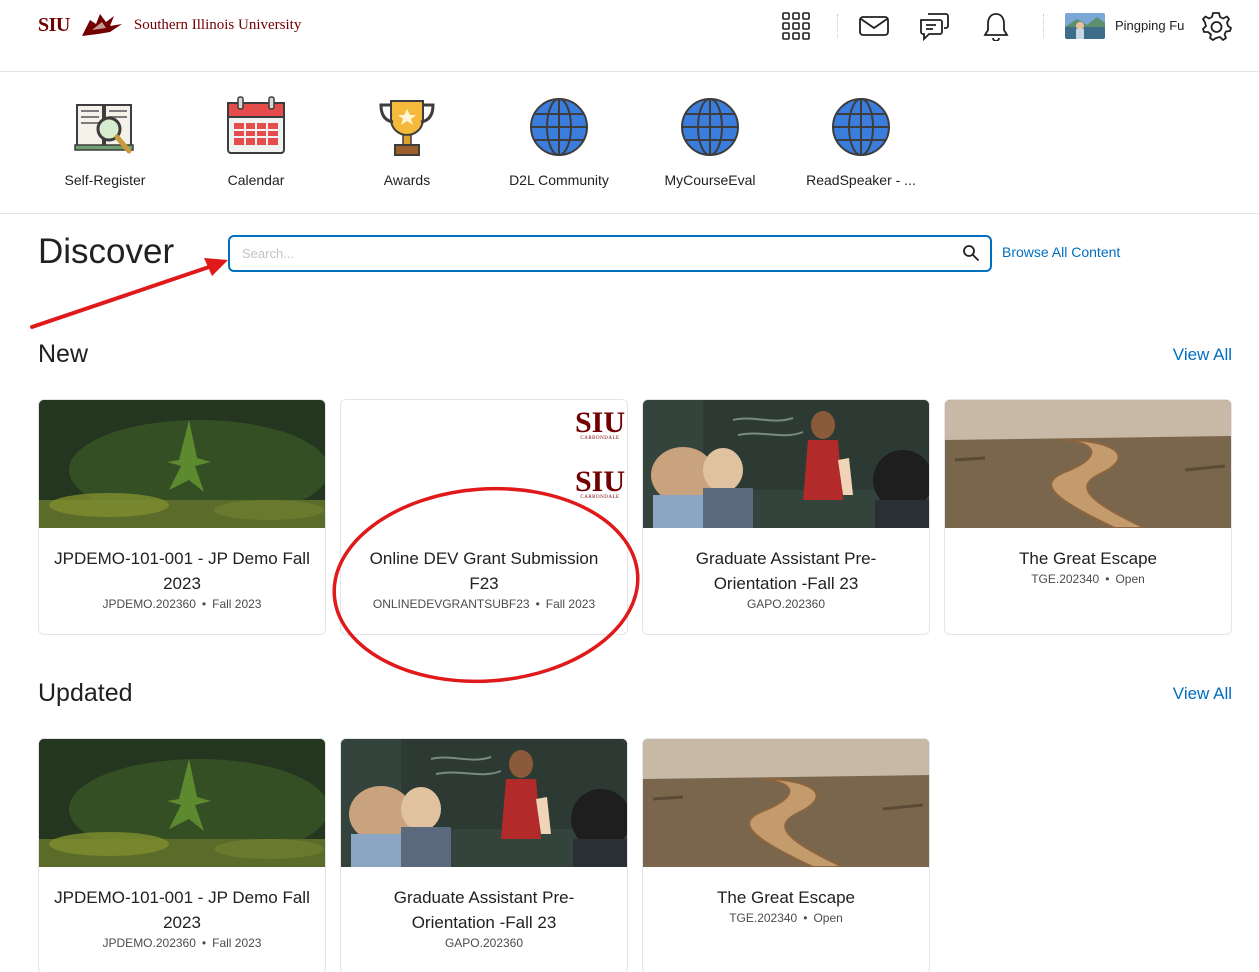 The width and height of the screenshot is (1259, 972). I want to click on siu-logo: SIU Southern Illinois University, so click(169, 25).